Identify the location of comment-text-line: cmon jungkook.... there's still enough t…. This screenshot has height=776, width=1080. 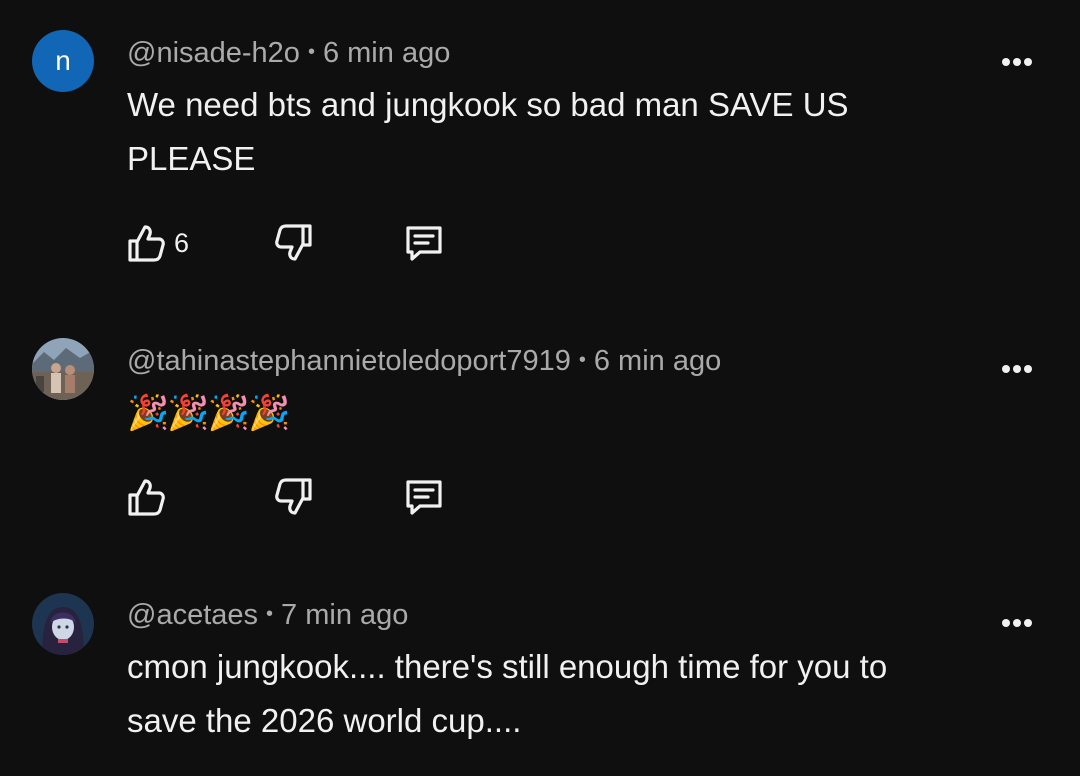
(507, 666).